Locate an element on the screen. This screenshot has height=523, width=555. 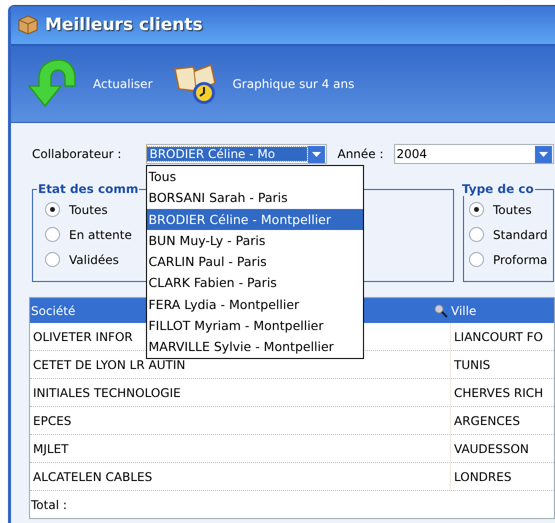
table-cell: VAUDESSON is located at coordinates (491, 449).